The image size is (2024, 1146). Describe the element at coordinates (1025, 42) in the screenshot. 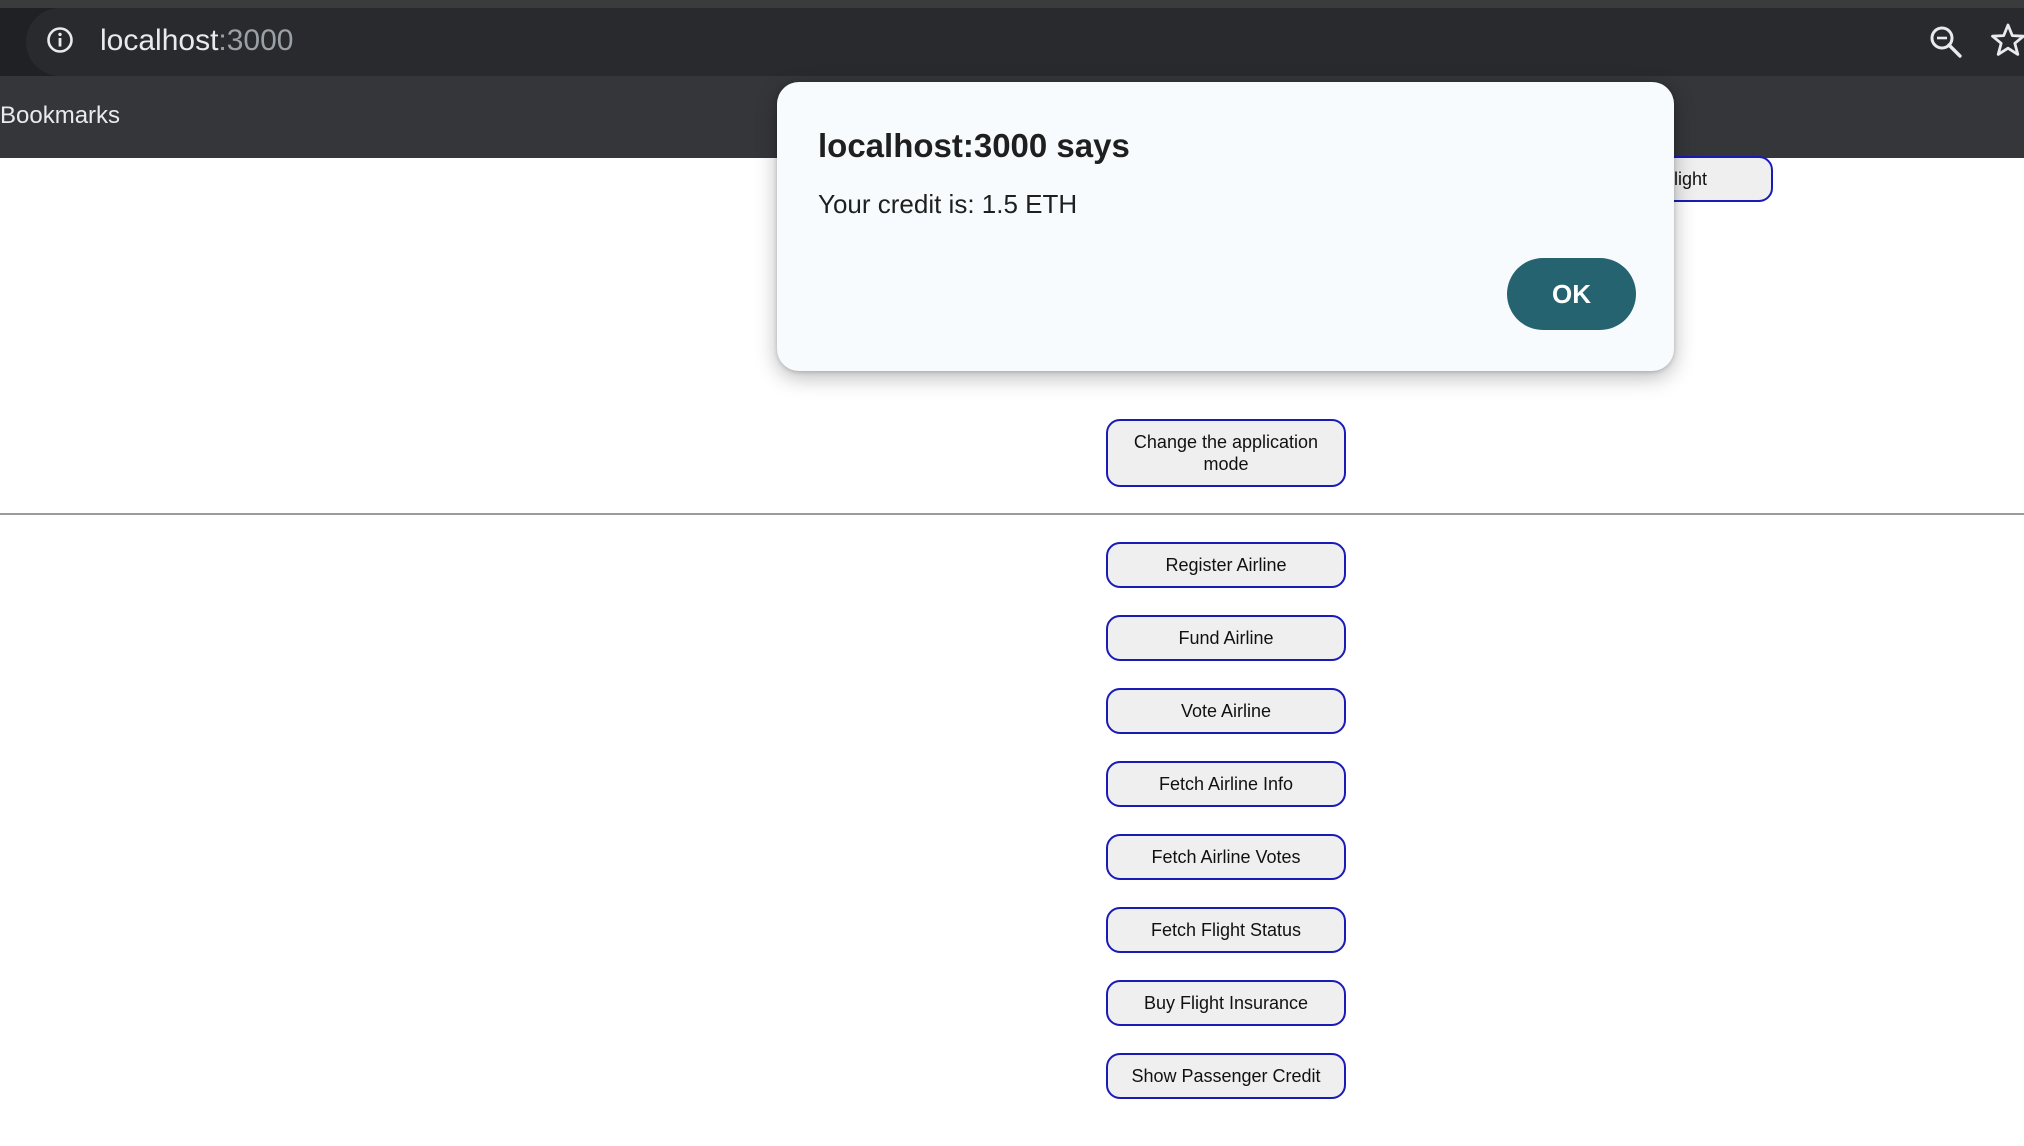

I see `address-bar` at that location.